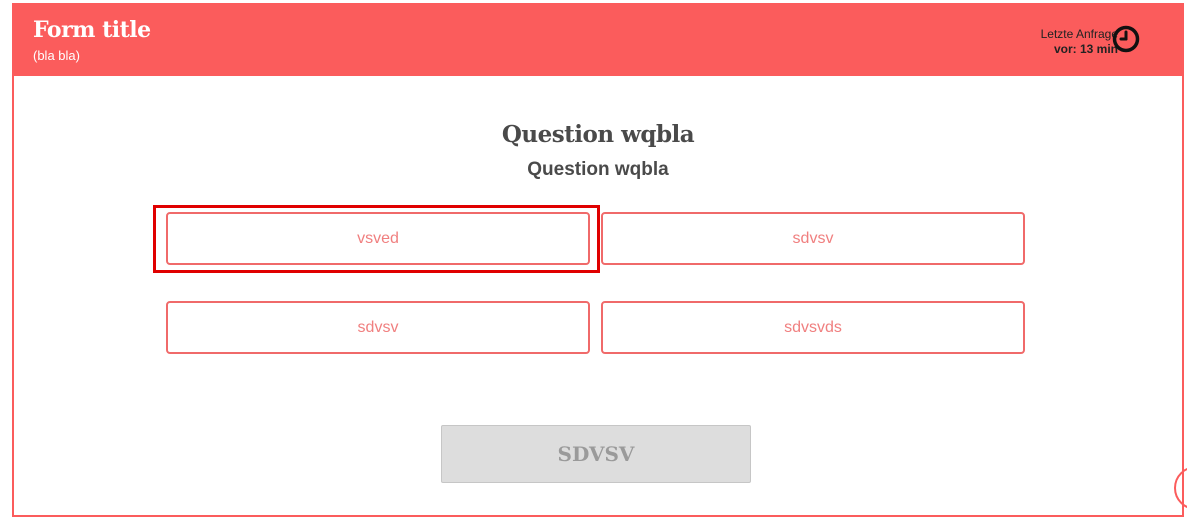 This screenshot has width=1187, height=524. I want to click on form-title: Form title, so click(92, 30).